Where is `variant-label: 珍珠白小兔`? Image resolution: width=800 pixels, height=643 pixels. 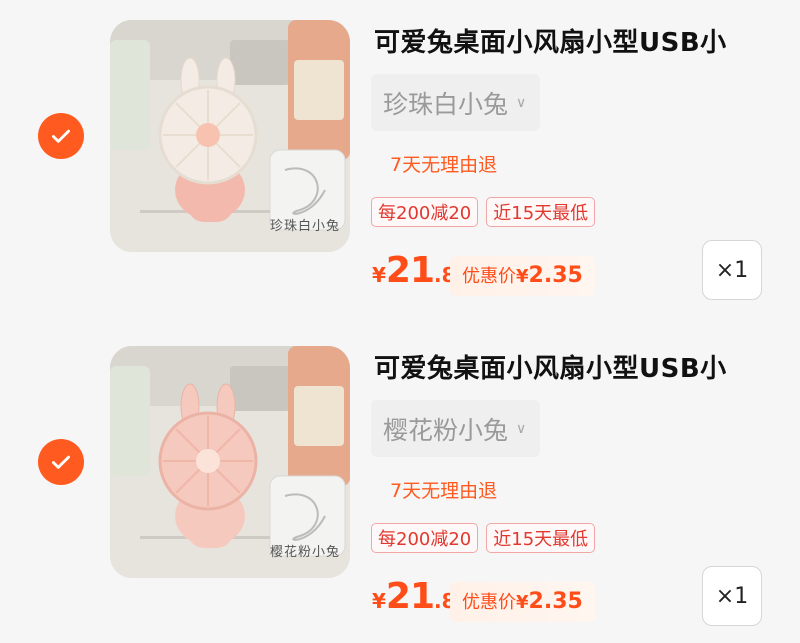 variant-label: 珍珠白小兔 is located at coordinates (446, 104).